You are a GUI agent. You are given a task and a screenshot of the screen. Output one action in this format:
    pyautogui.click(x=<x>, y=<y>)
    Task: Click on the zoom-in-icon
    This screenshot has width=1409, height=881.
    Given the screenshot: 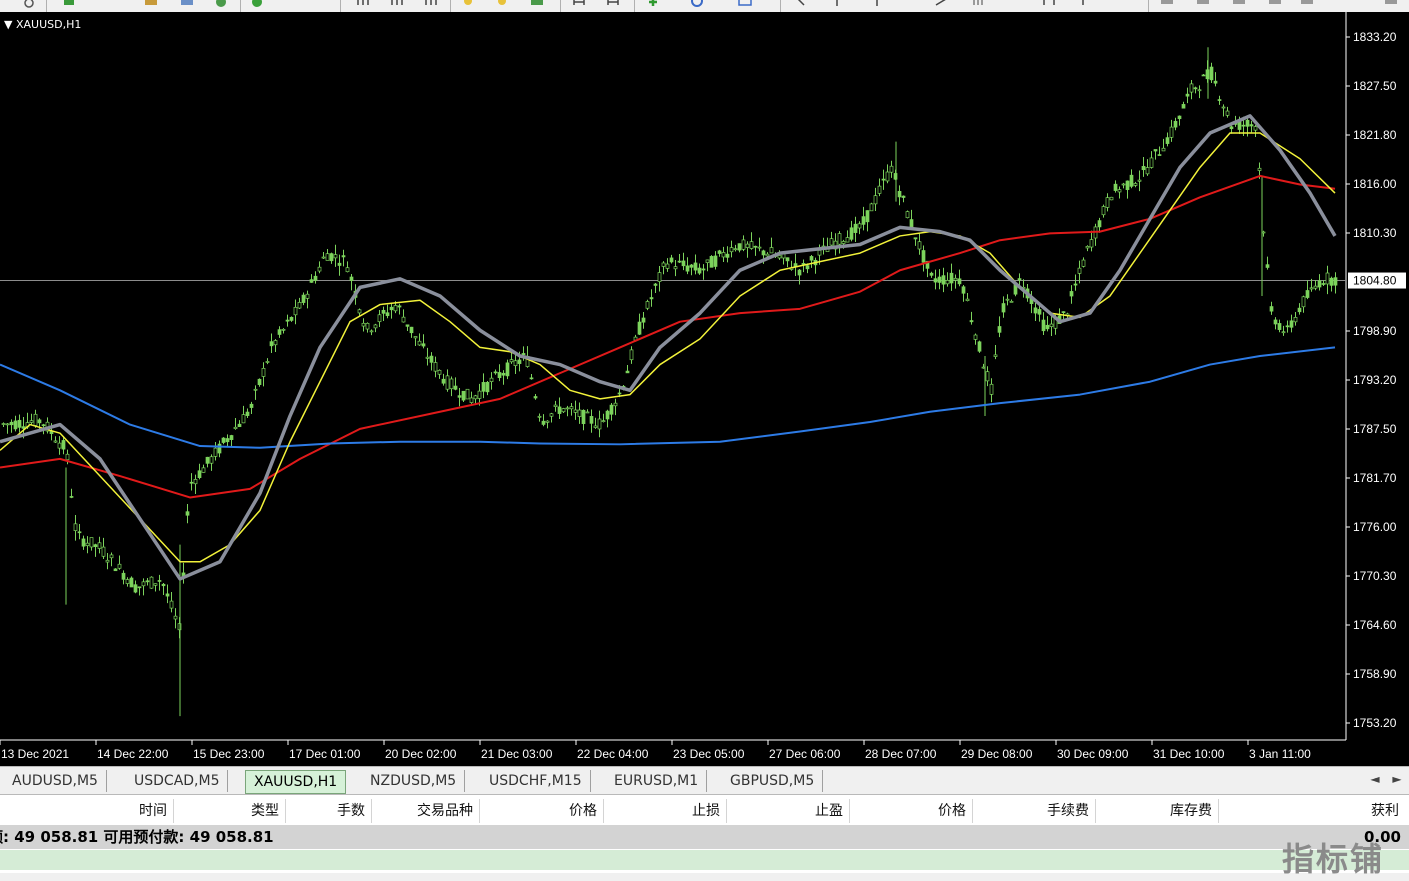 What is the action you would take?
    pyautogui.click(x=469, y=4)
    